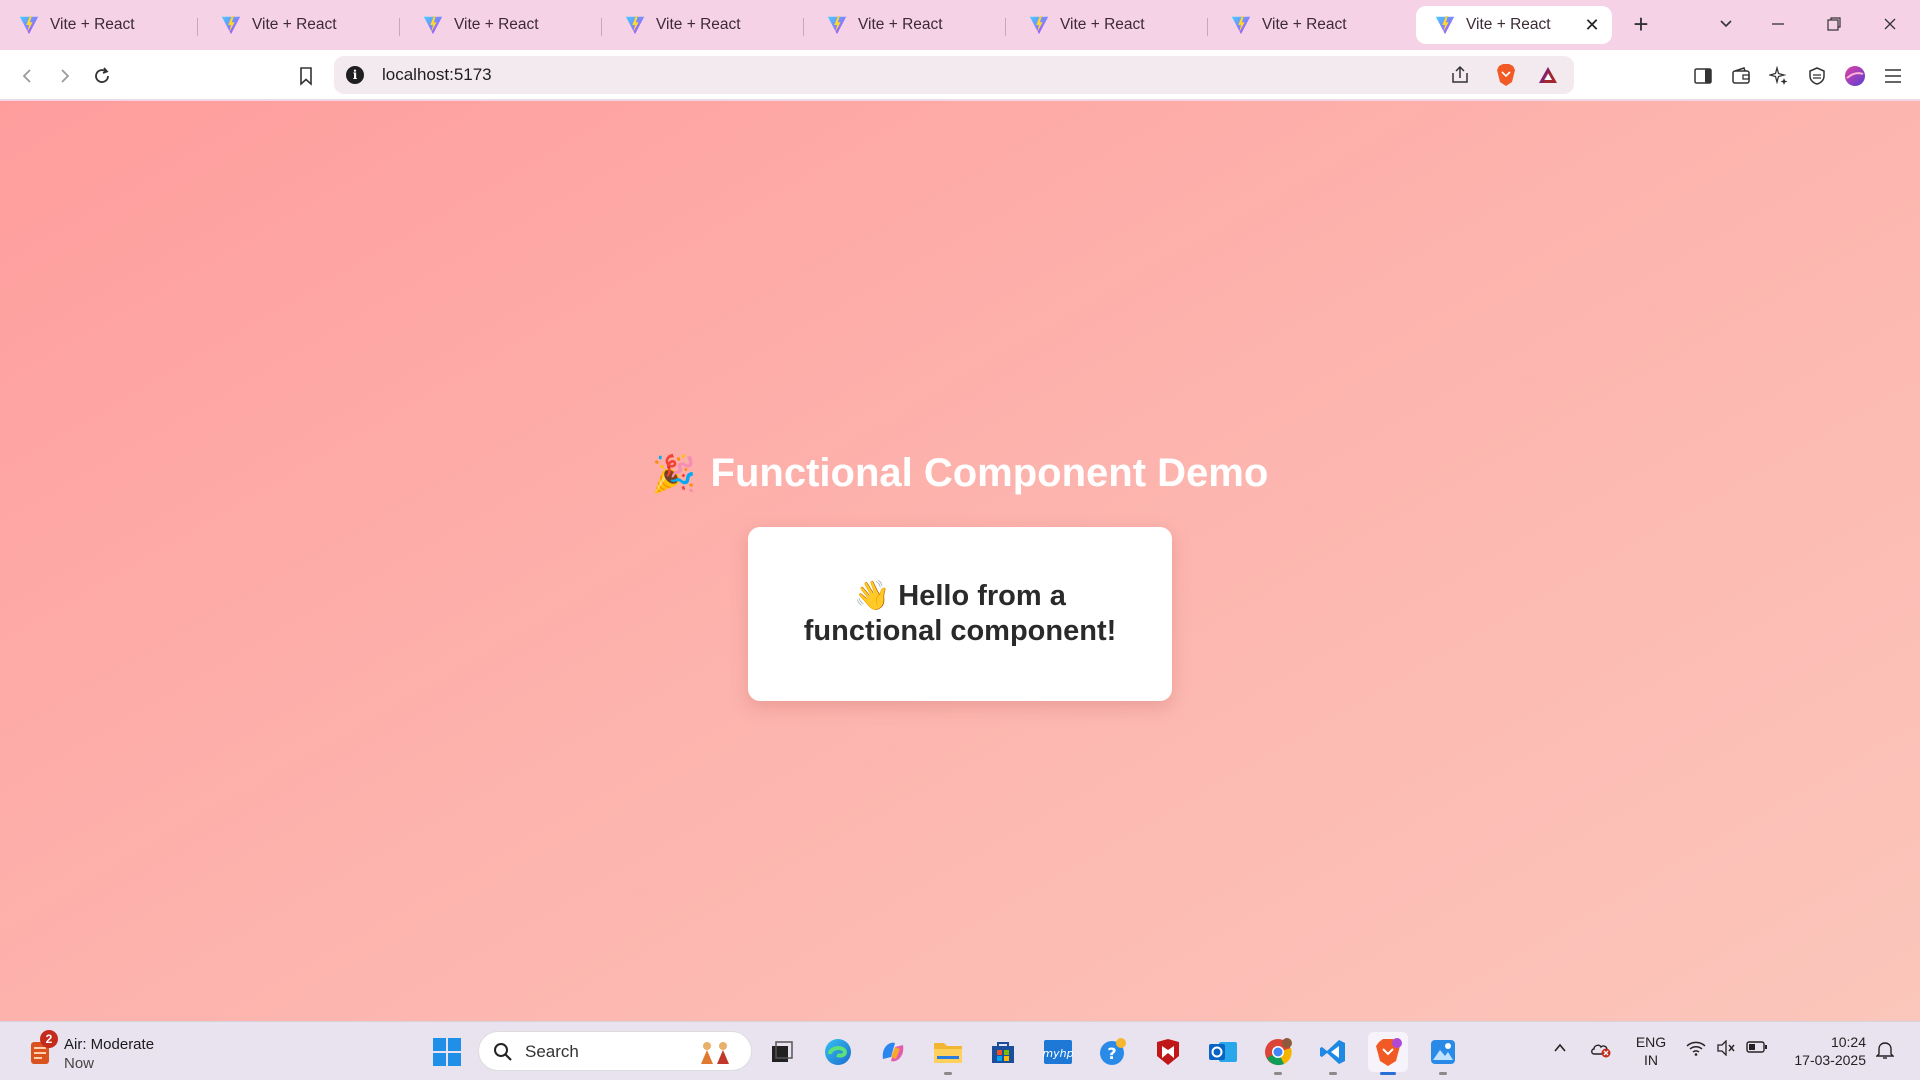  Describe the element at coordinates (1703, 76) in the screenshot. I see `sidebar-toggle-icon` at that location.